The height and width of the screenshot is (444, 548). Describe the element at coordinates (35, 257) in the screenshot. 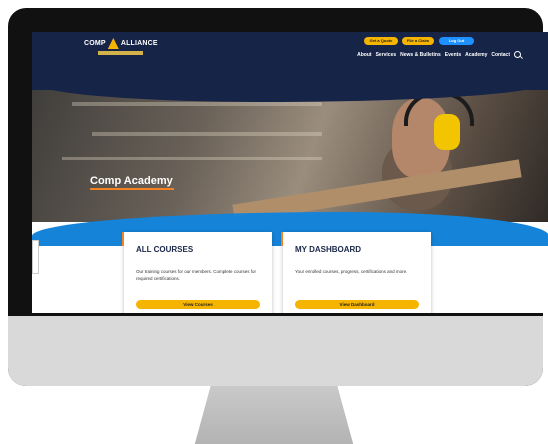

I see `side-tab` at that location.